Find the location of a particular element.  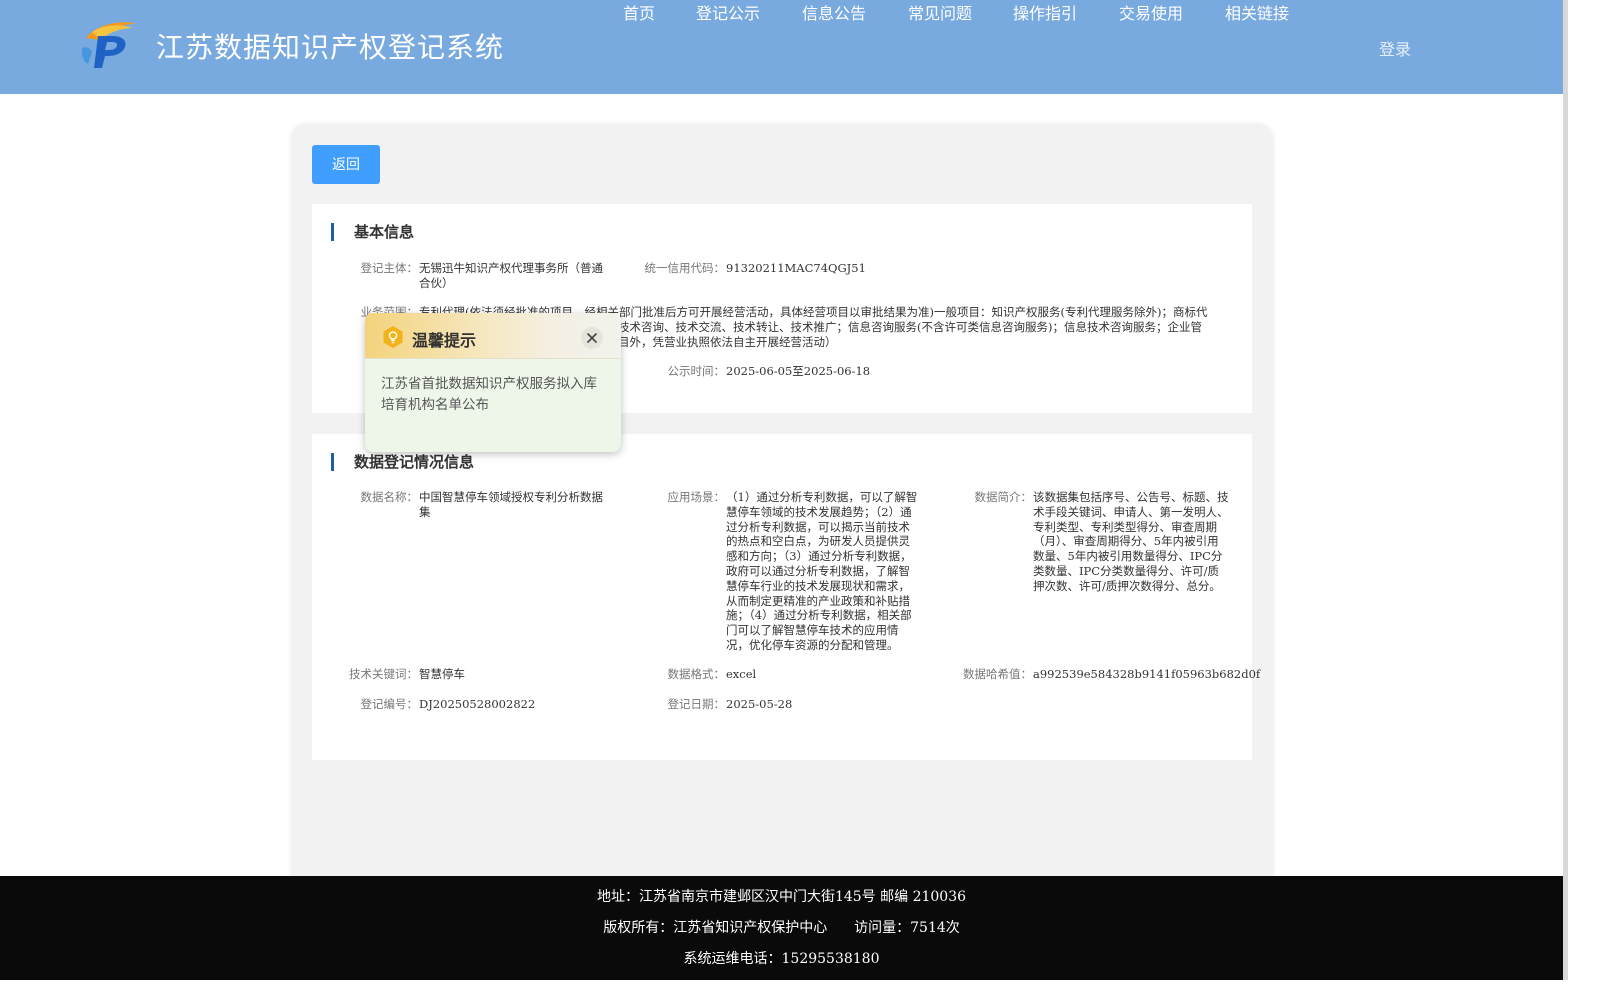

footer-phone: 系统运维电话：15295538180 is located at coordinates (781, 959).